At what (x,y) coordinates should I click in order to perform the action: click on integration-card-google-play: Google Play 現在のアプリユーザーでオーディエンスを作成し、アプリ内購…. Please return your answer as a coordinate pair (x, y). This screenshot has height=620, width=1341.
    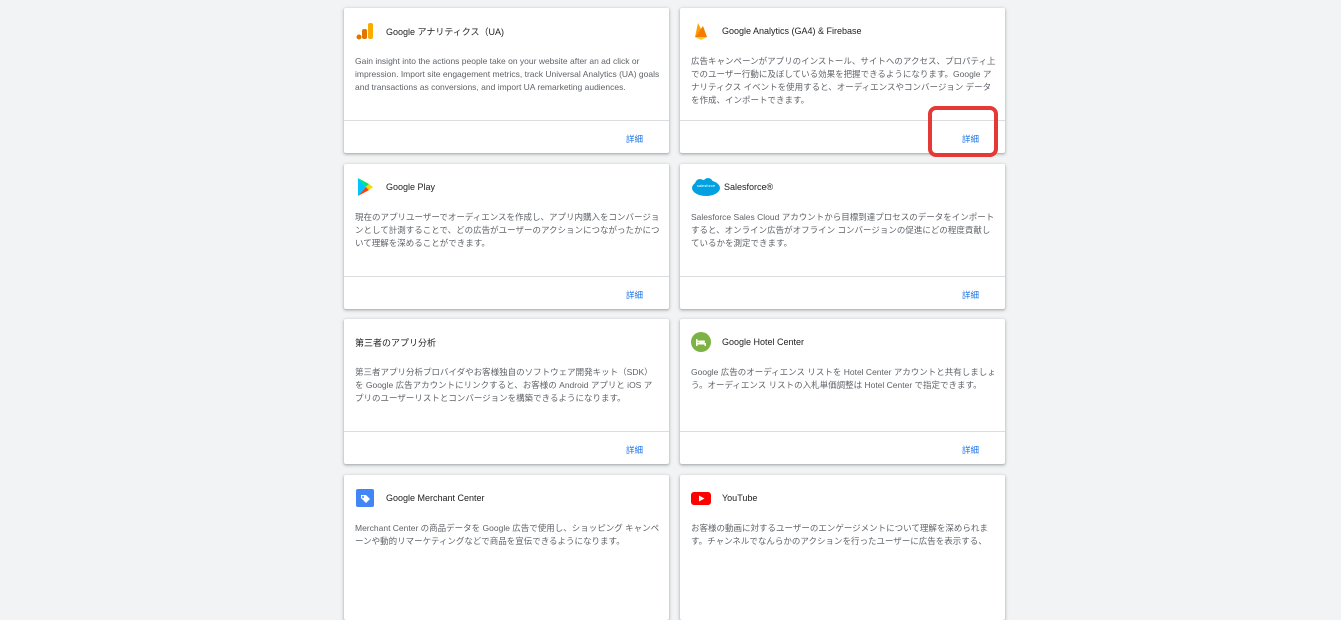
    Looking at the image, I should click on (506, 236).